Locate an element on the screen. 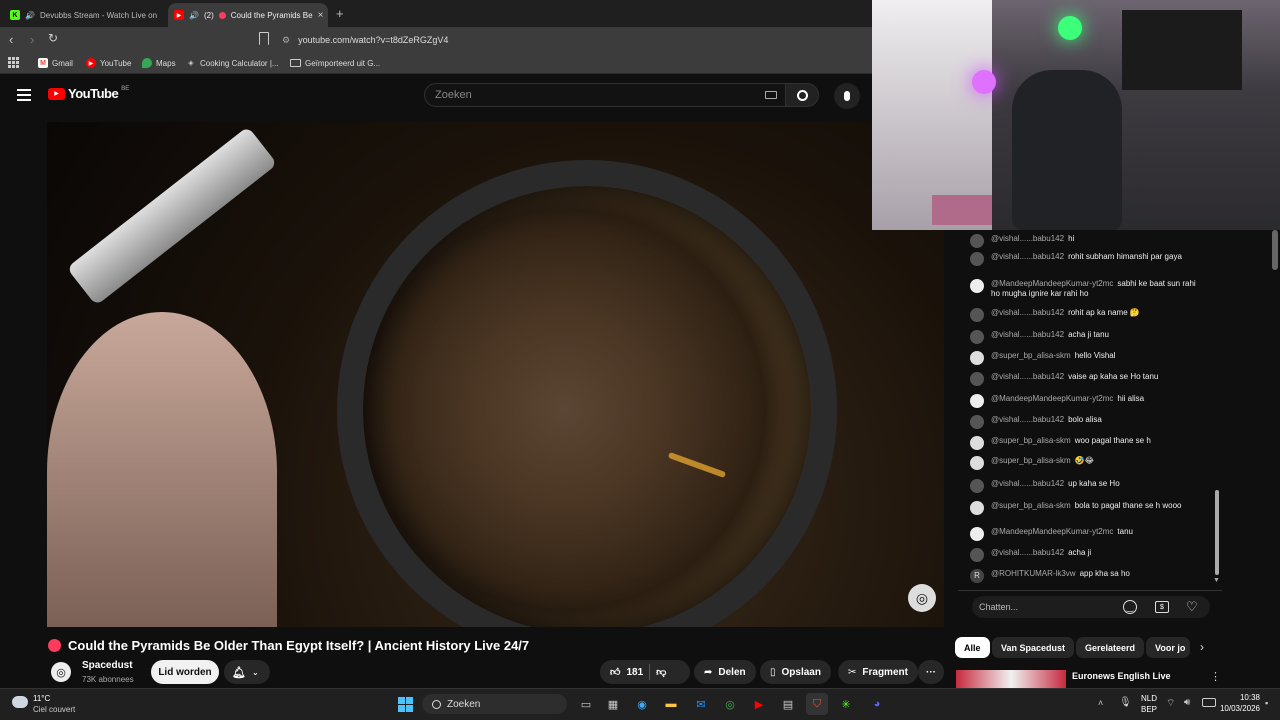 This screenshot has width=1280, height=720. save-button: ▯ Opslaan is located at coordinates (795, 672).